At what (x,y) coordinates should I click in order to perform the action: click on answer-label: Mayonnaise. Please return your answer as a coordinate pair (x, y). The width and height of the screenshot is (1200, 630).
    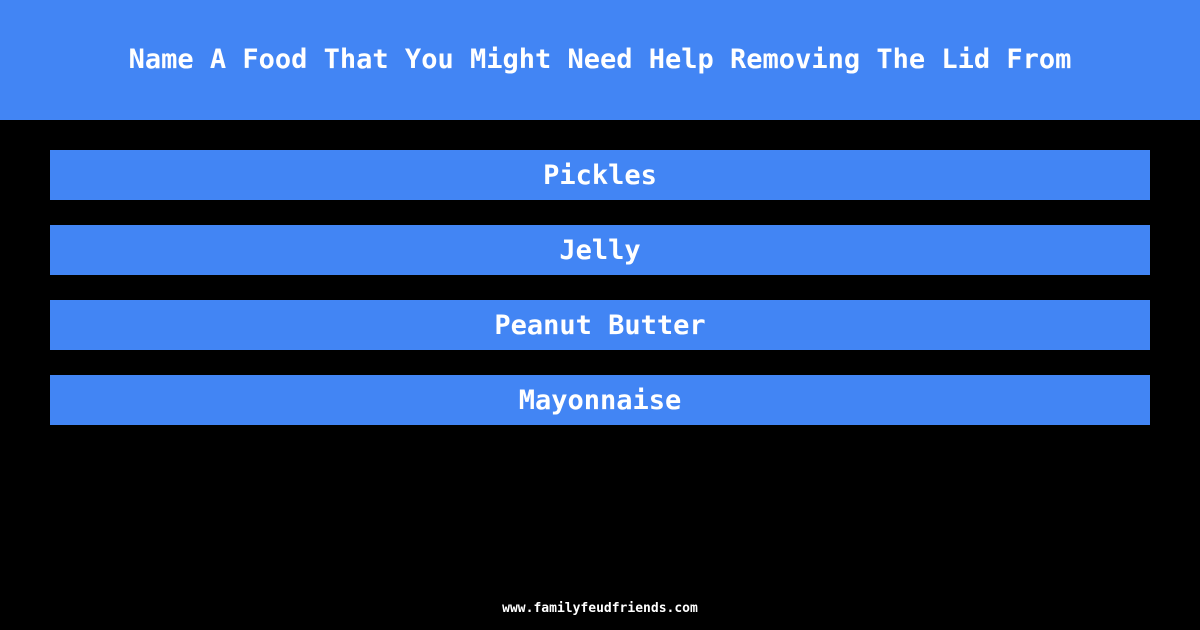
    Looking at the image, I should click on (600, 400).